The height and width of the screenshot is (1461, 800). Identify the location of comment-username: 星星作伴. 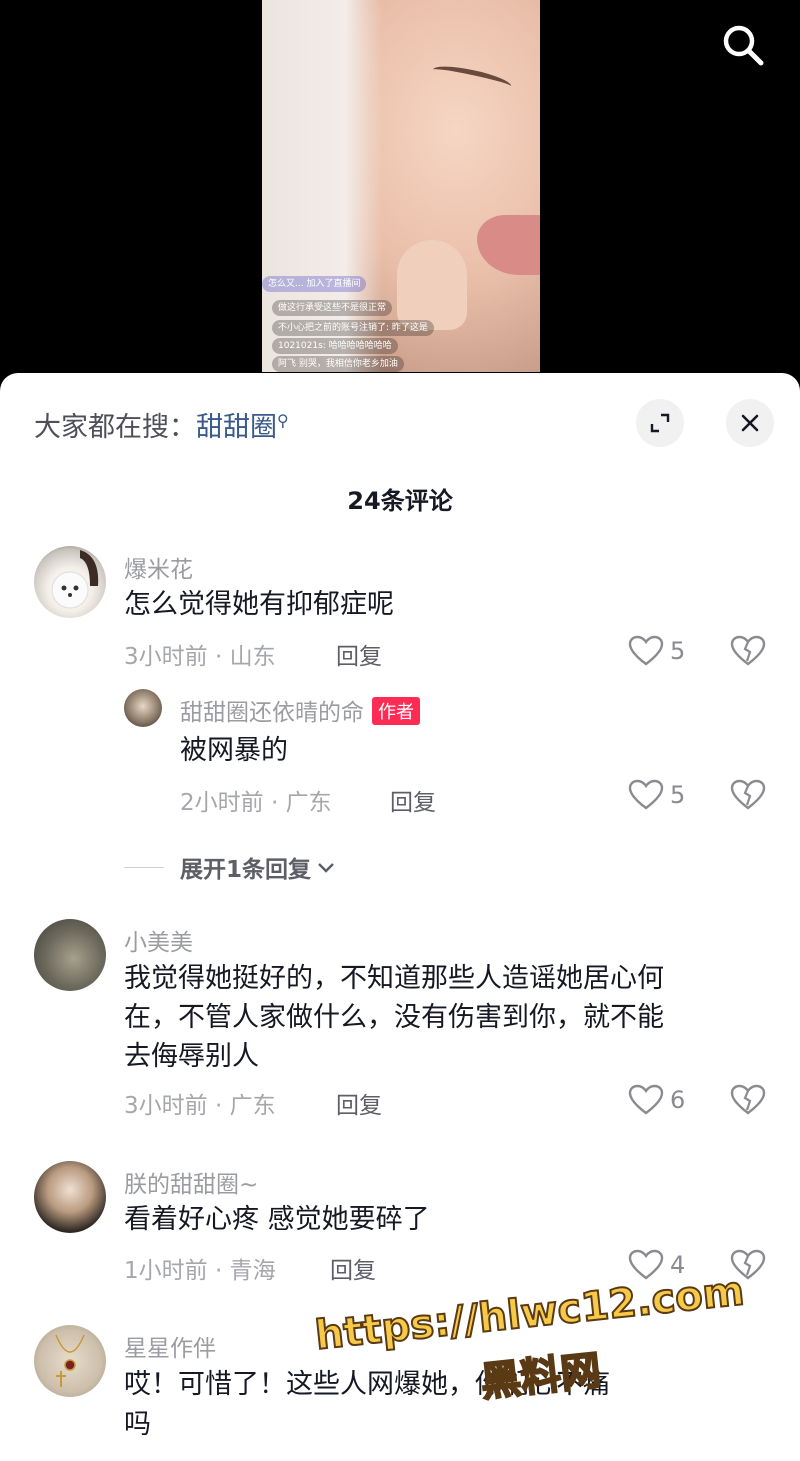
(170, 1346).